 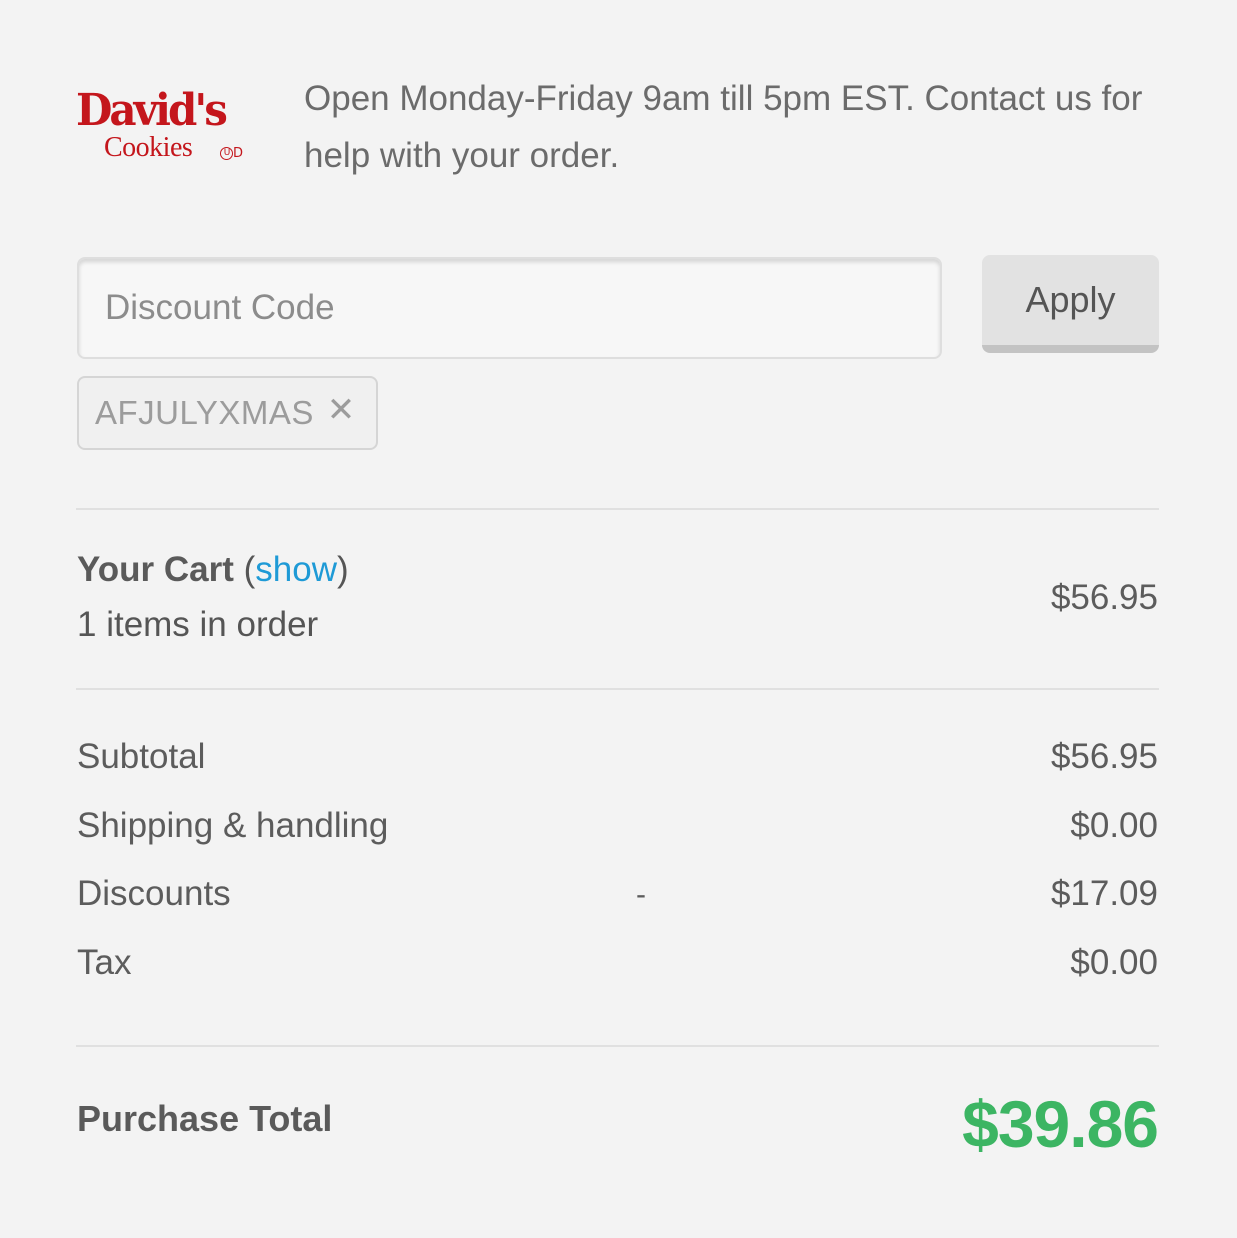 I want to click on applied-discount-code: AFJULYXMAS, so click(x=204, y=412).